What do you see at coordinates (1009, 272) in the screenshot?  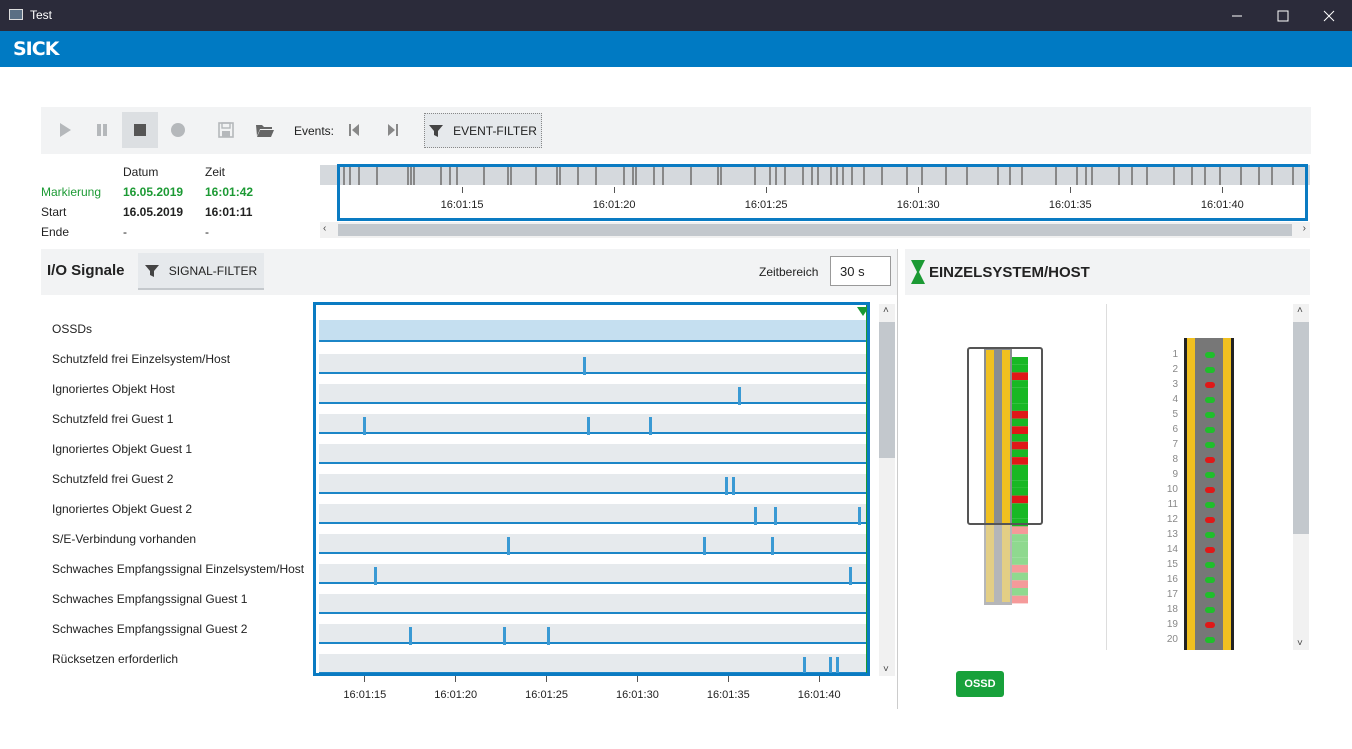 I see `host-title: EINZELSYSTEM/HOST` at bounding box center [1009, 272].